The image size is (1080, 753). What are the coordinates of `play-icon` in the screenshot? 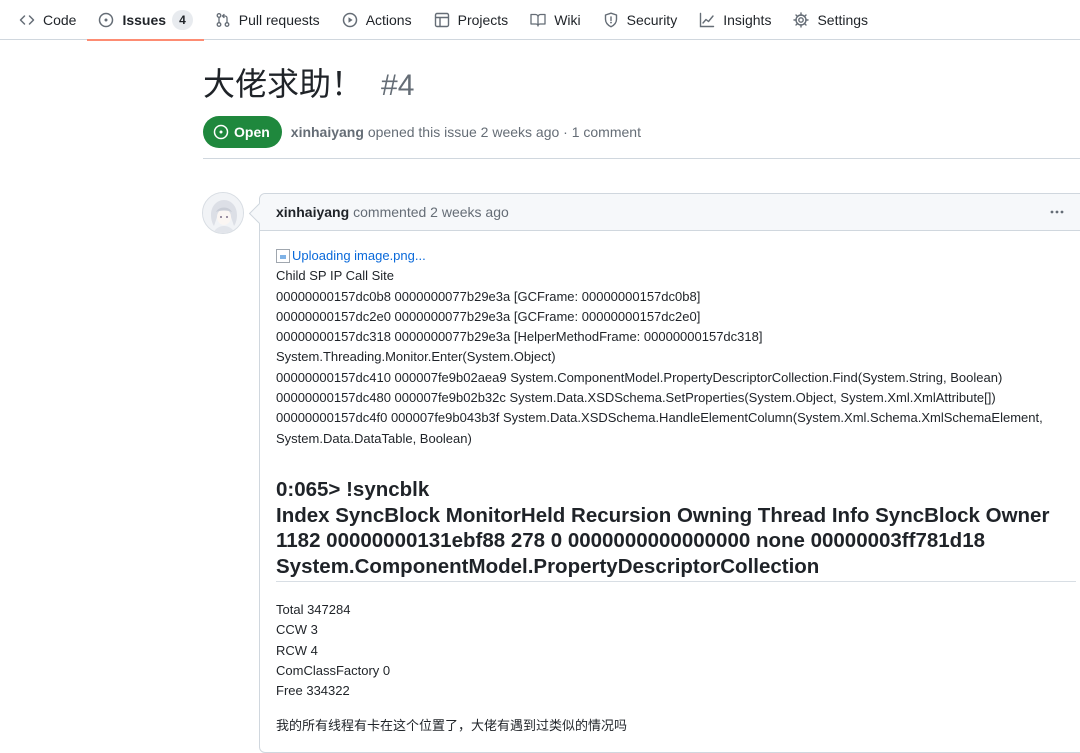 It's located at (349, 19).